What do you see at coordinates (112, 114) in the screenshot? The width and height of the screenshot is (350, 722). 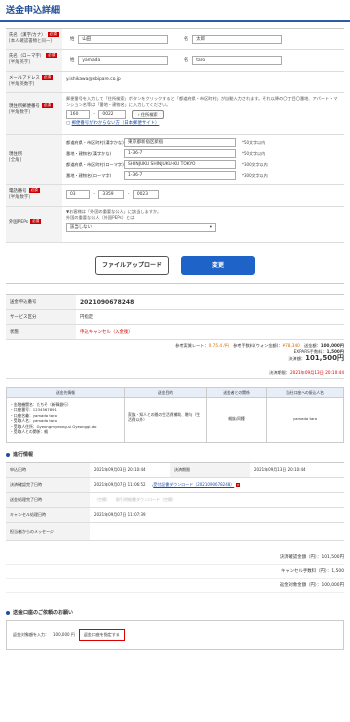 I see `postal-code-second-input: 0022` at bounding box center [112, 114].